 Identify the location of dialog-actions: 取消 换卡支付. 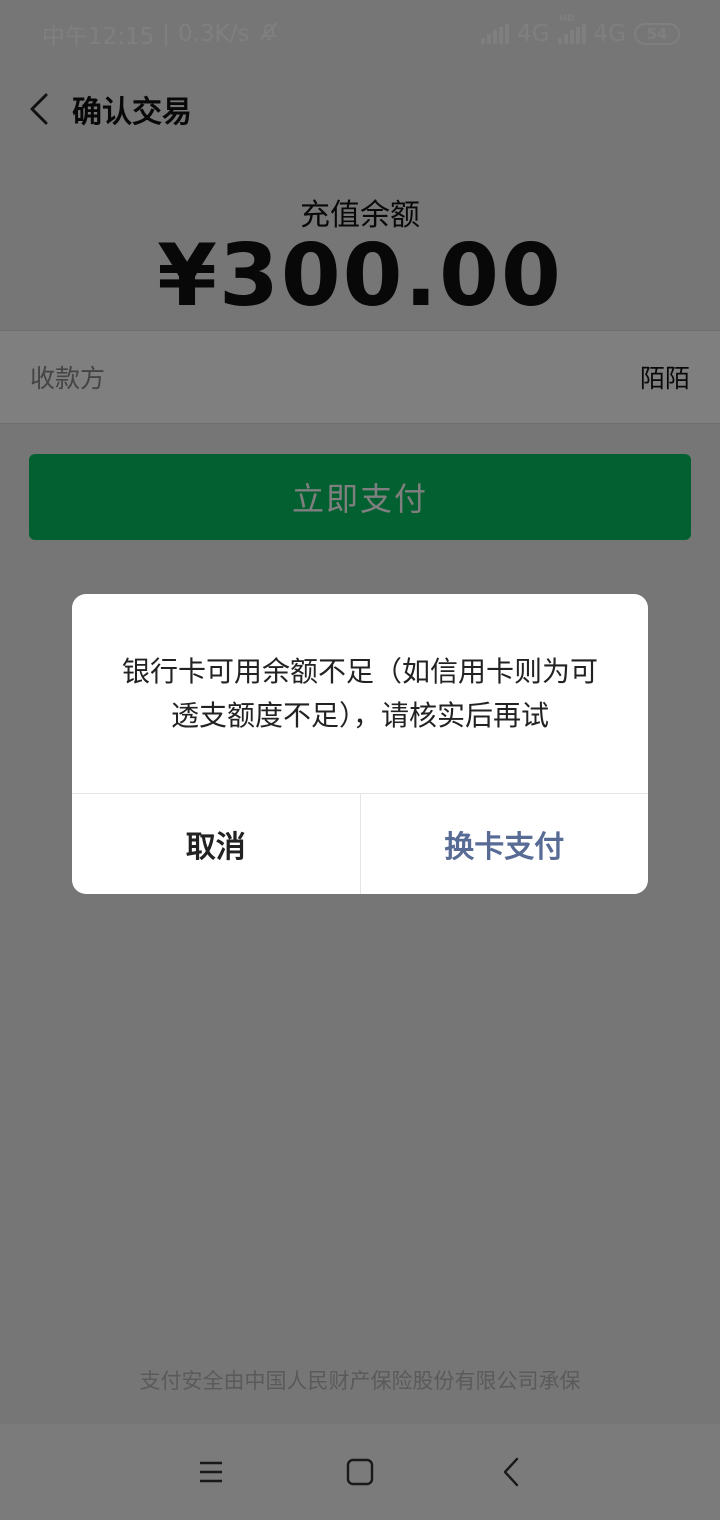
(360, 843).